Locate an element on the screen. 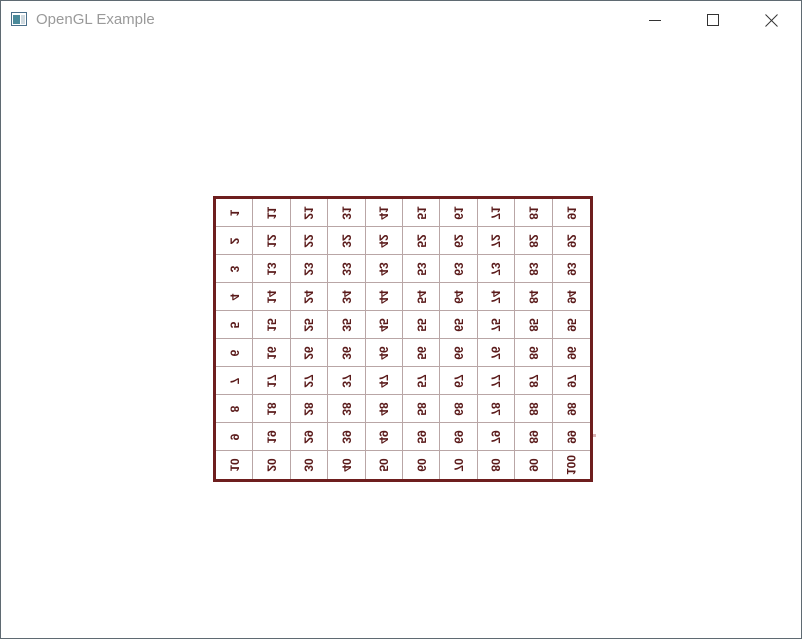 The width and height of the screenshot is (802, 639). grid-cell-number: 86 is located at coordinates (533, 352).